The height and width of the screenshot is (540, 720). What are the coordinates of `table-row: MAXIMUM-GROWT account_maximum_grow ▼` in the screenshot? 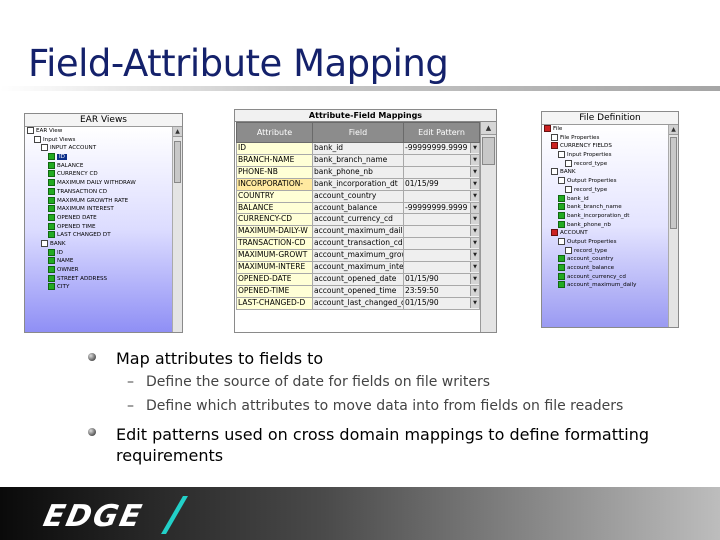 It's located at (358, 256).